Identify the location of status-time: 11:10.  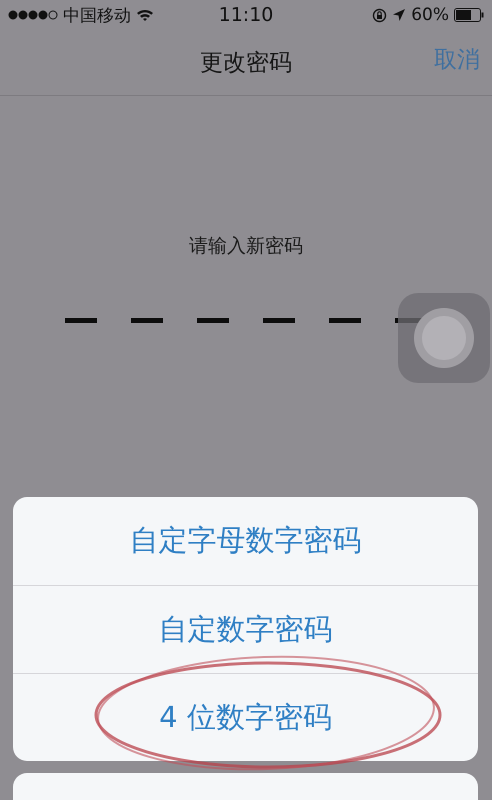
(246, 15).